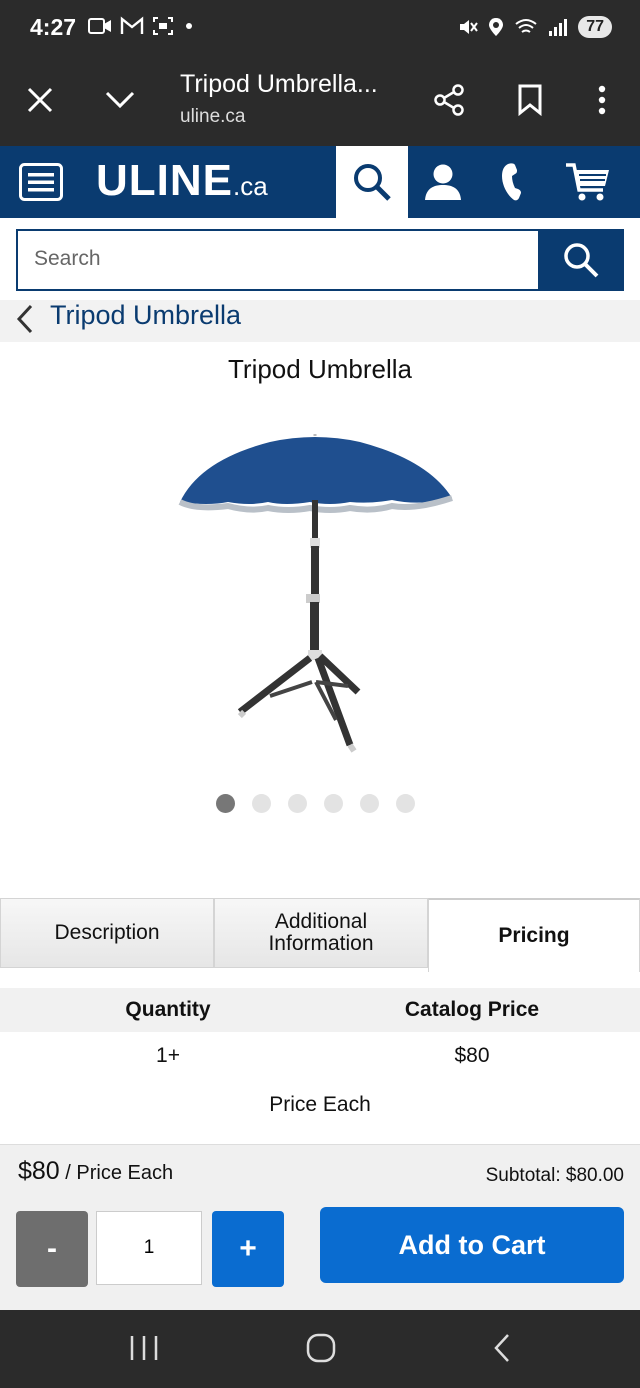 This screenshot has width=640, height=1388. Describe the element at coordinates (132, 25) in the screenshot. I see `gmail-icon` at that location.